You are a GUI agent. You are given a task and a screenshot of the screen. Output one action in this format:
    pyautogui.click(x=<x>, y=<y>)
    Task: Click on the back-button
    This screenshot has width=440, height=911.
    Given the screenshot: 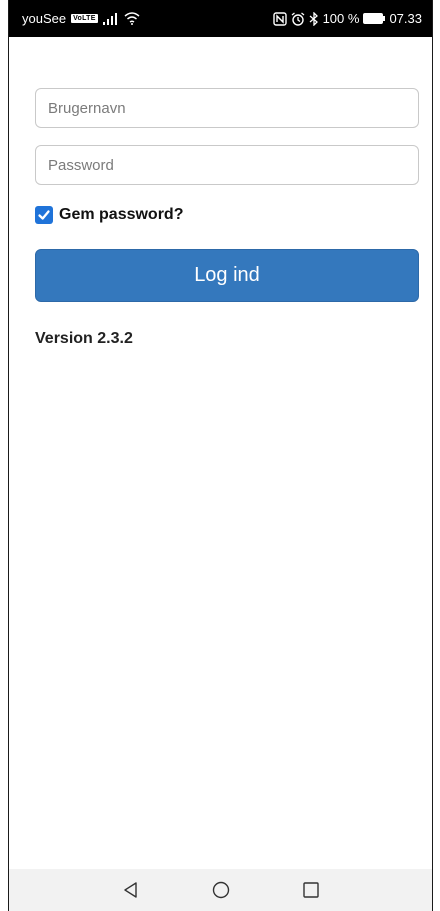 What is the action you would take?
    pyautogui.click(x=131, y=890)
    